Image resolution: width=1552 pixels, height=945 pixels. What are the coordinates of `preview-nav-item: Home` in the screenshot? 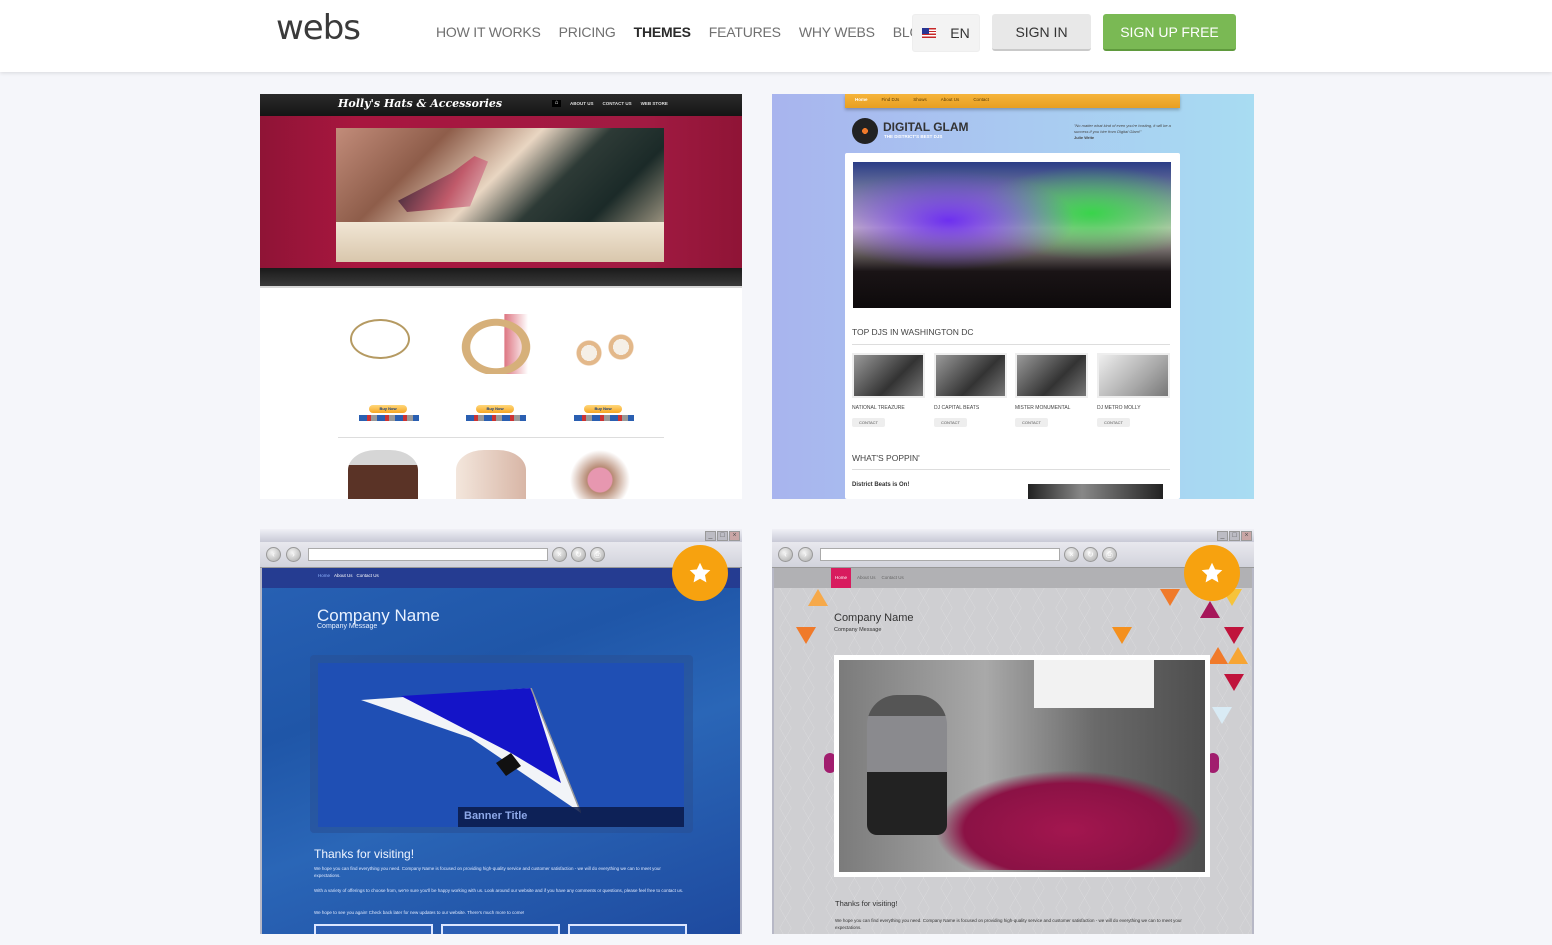 It's located at (861, 99).